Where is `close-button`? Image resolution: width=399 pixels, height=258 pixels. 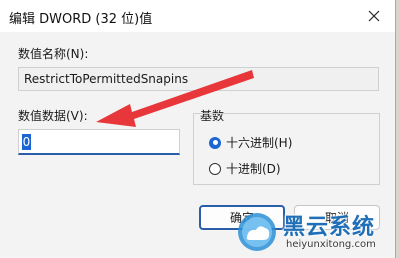 close-button is located at coordinates (374, 16).